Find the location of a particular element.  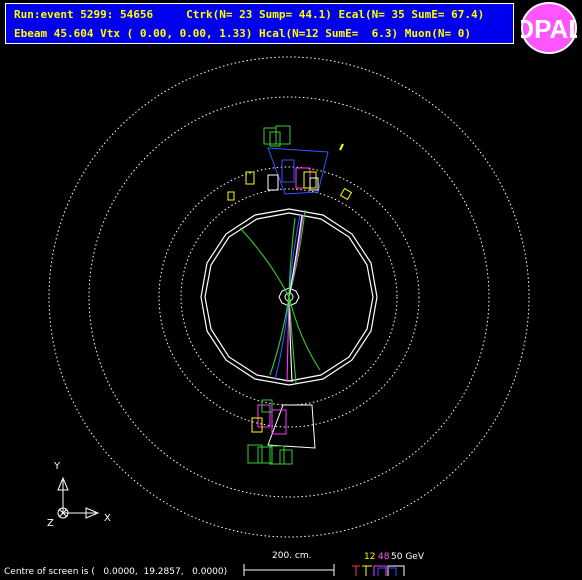

axis-label-y: Y is located at coordinates (57, 466).